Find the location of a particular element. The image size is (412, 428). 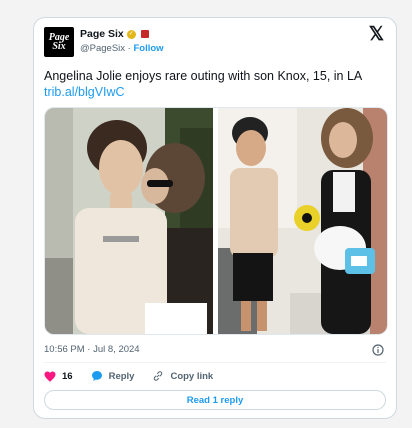

reply-label: Reply is located at coordinates (121, 376).